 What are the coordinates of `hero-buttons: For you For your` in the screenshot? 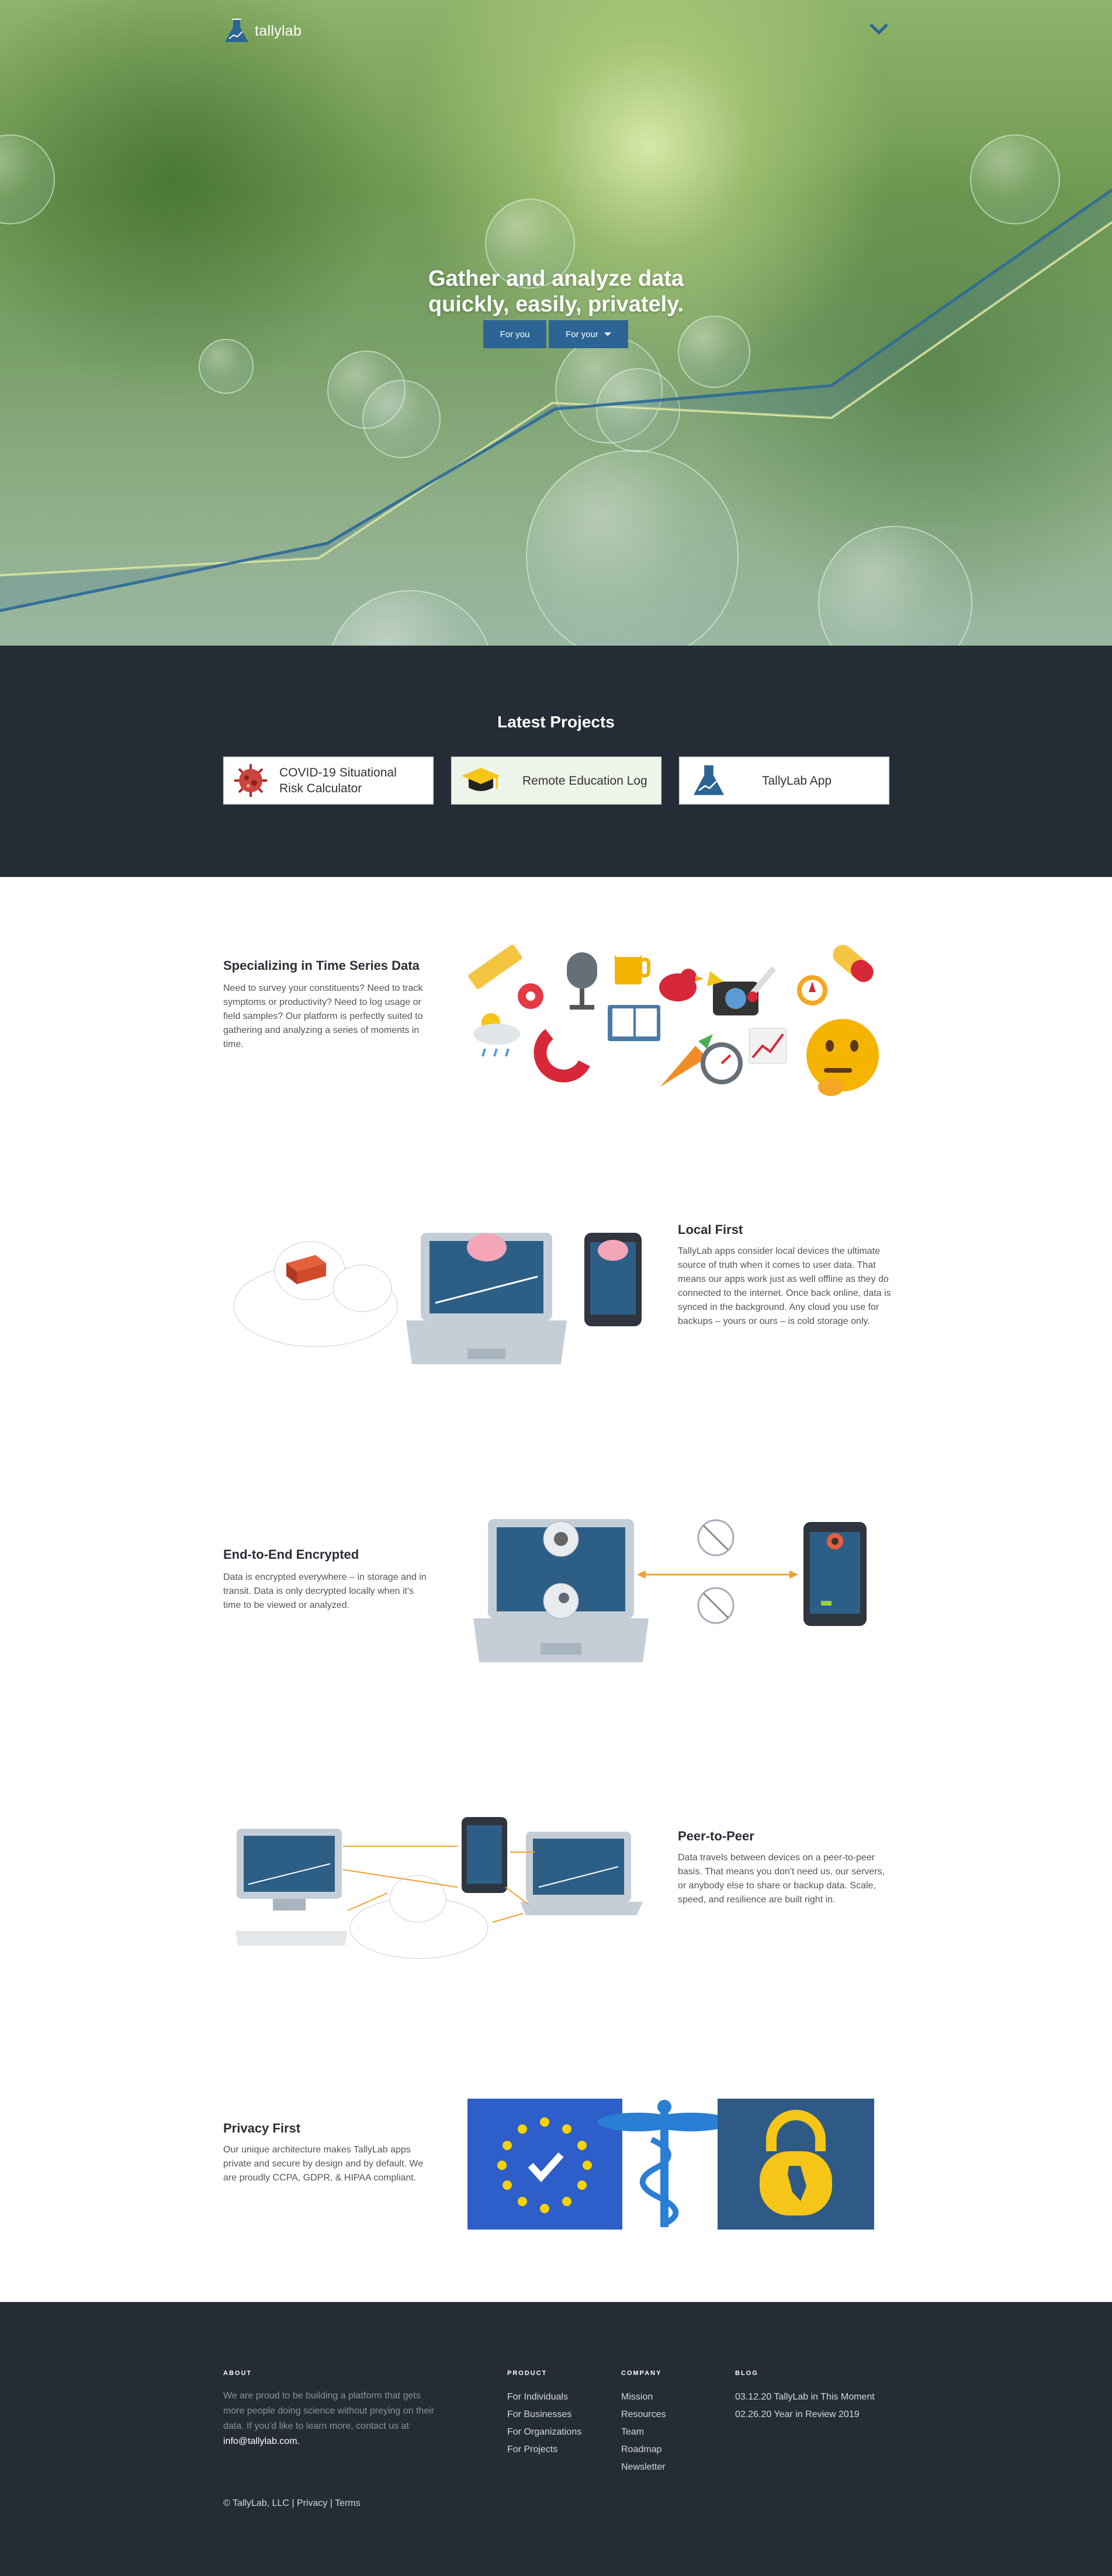 It's located at (555, 334).